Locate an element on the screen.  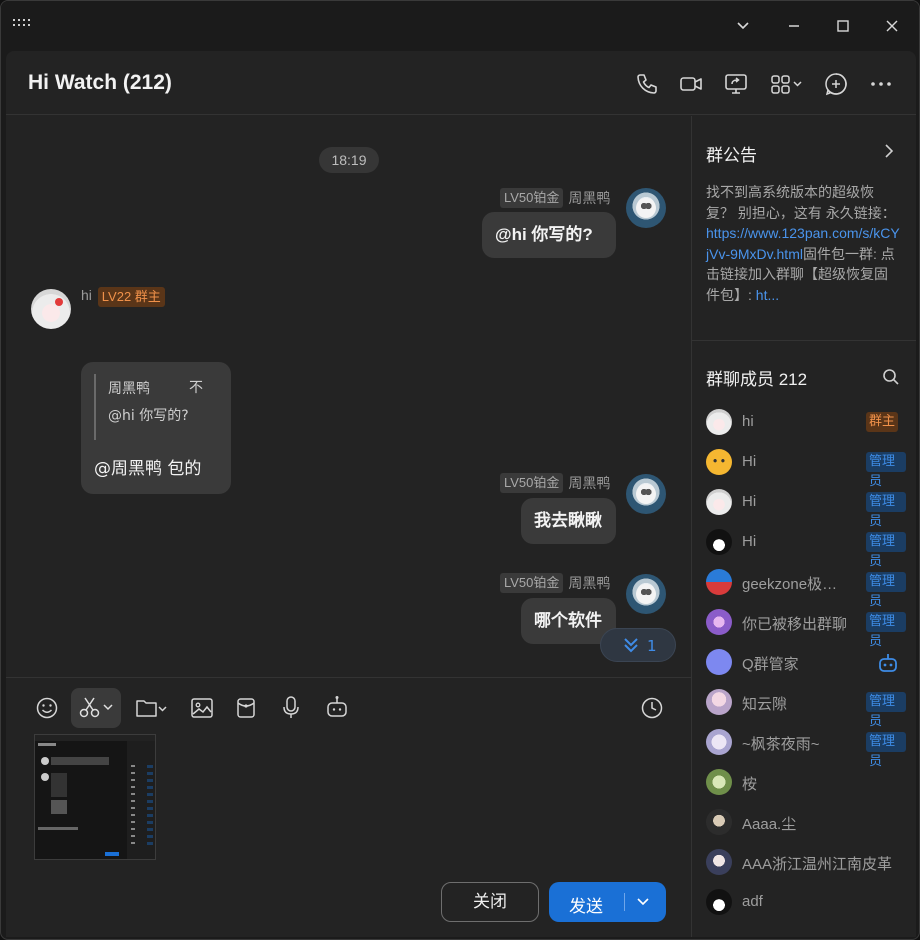
more-icon is located at coordinates (881, 84).